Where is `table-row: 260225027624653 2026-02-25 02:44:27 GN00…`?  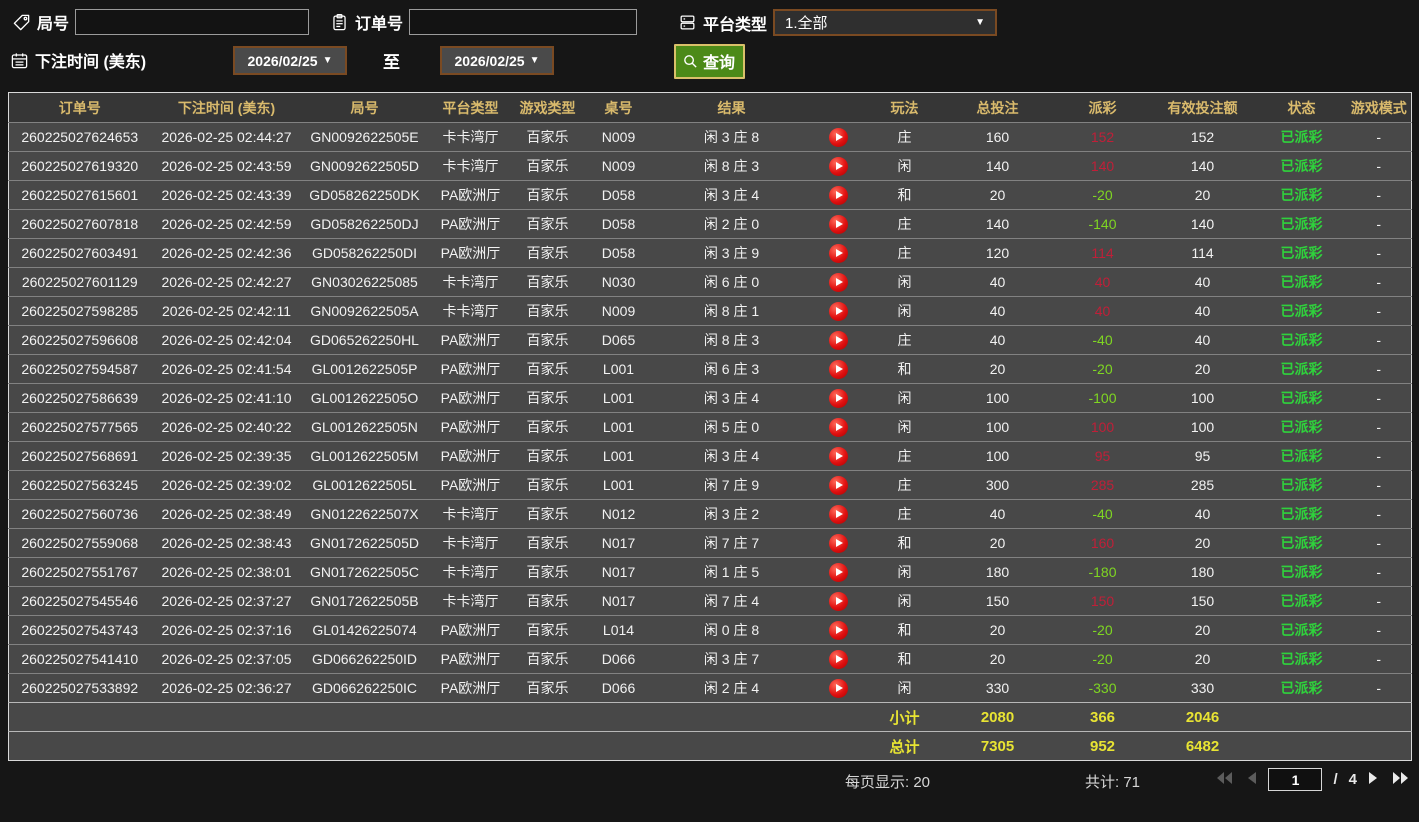
table-row: 260225027624653 2026-02-25 02:44:27 GN00… is located at coordinates (710, 137).